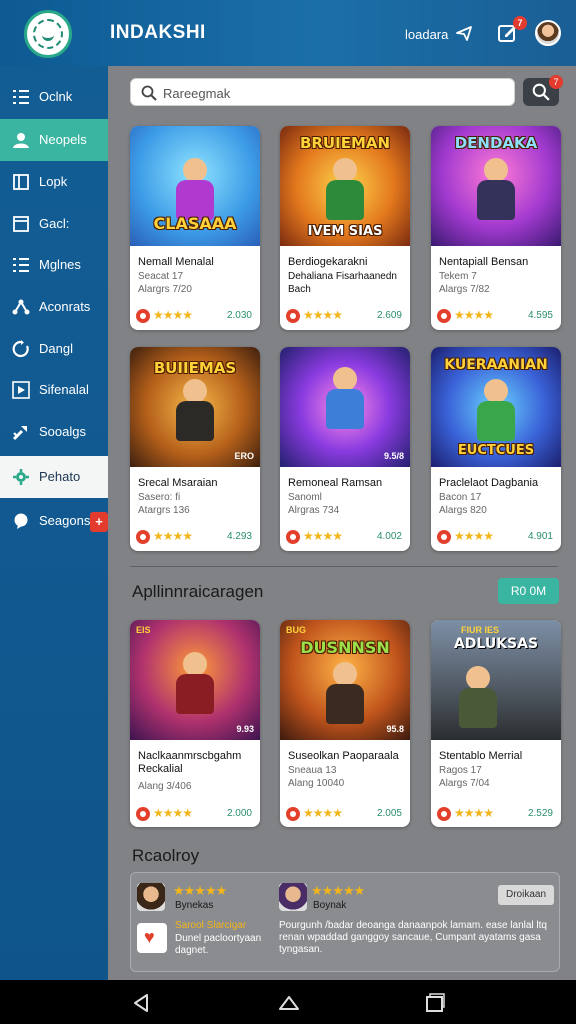 Image resolution: width=576 pixels, height=1024 pixels. What do you see at coordinates (435, 1003) in the screenshot?
I see `recents-icon` at bounding box center [435, 1003].